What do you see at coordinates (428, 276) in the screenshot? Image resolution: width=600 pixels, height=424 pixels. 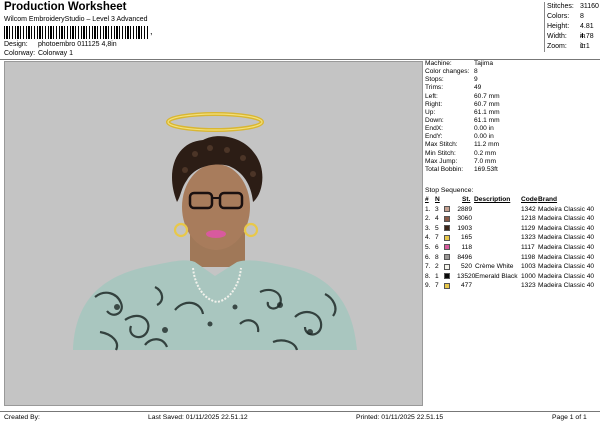 I see `stop-num: 8.` at bounding box center [428, 276].